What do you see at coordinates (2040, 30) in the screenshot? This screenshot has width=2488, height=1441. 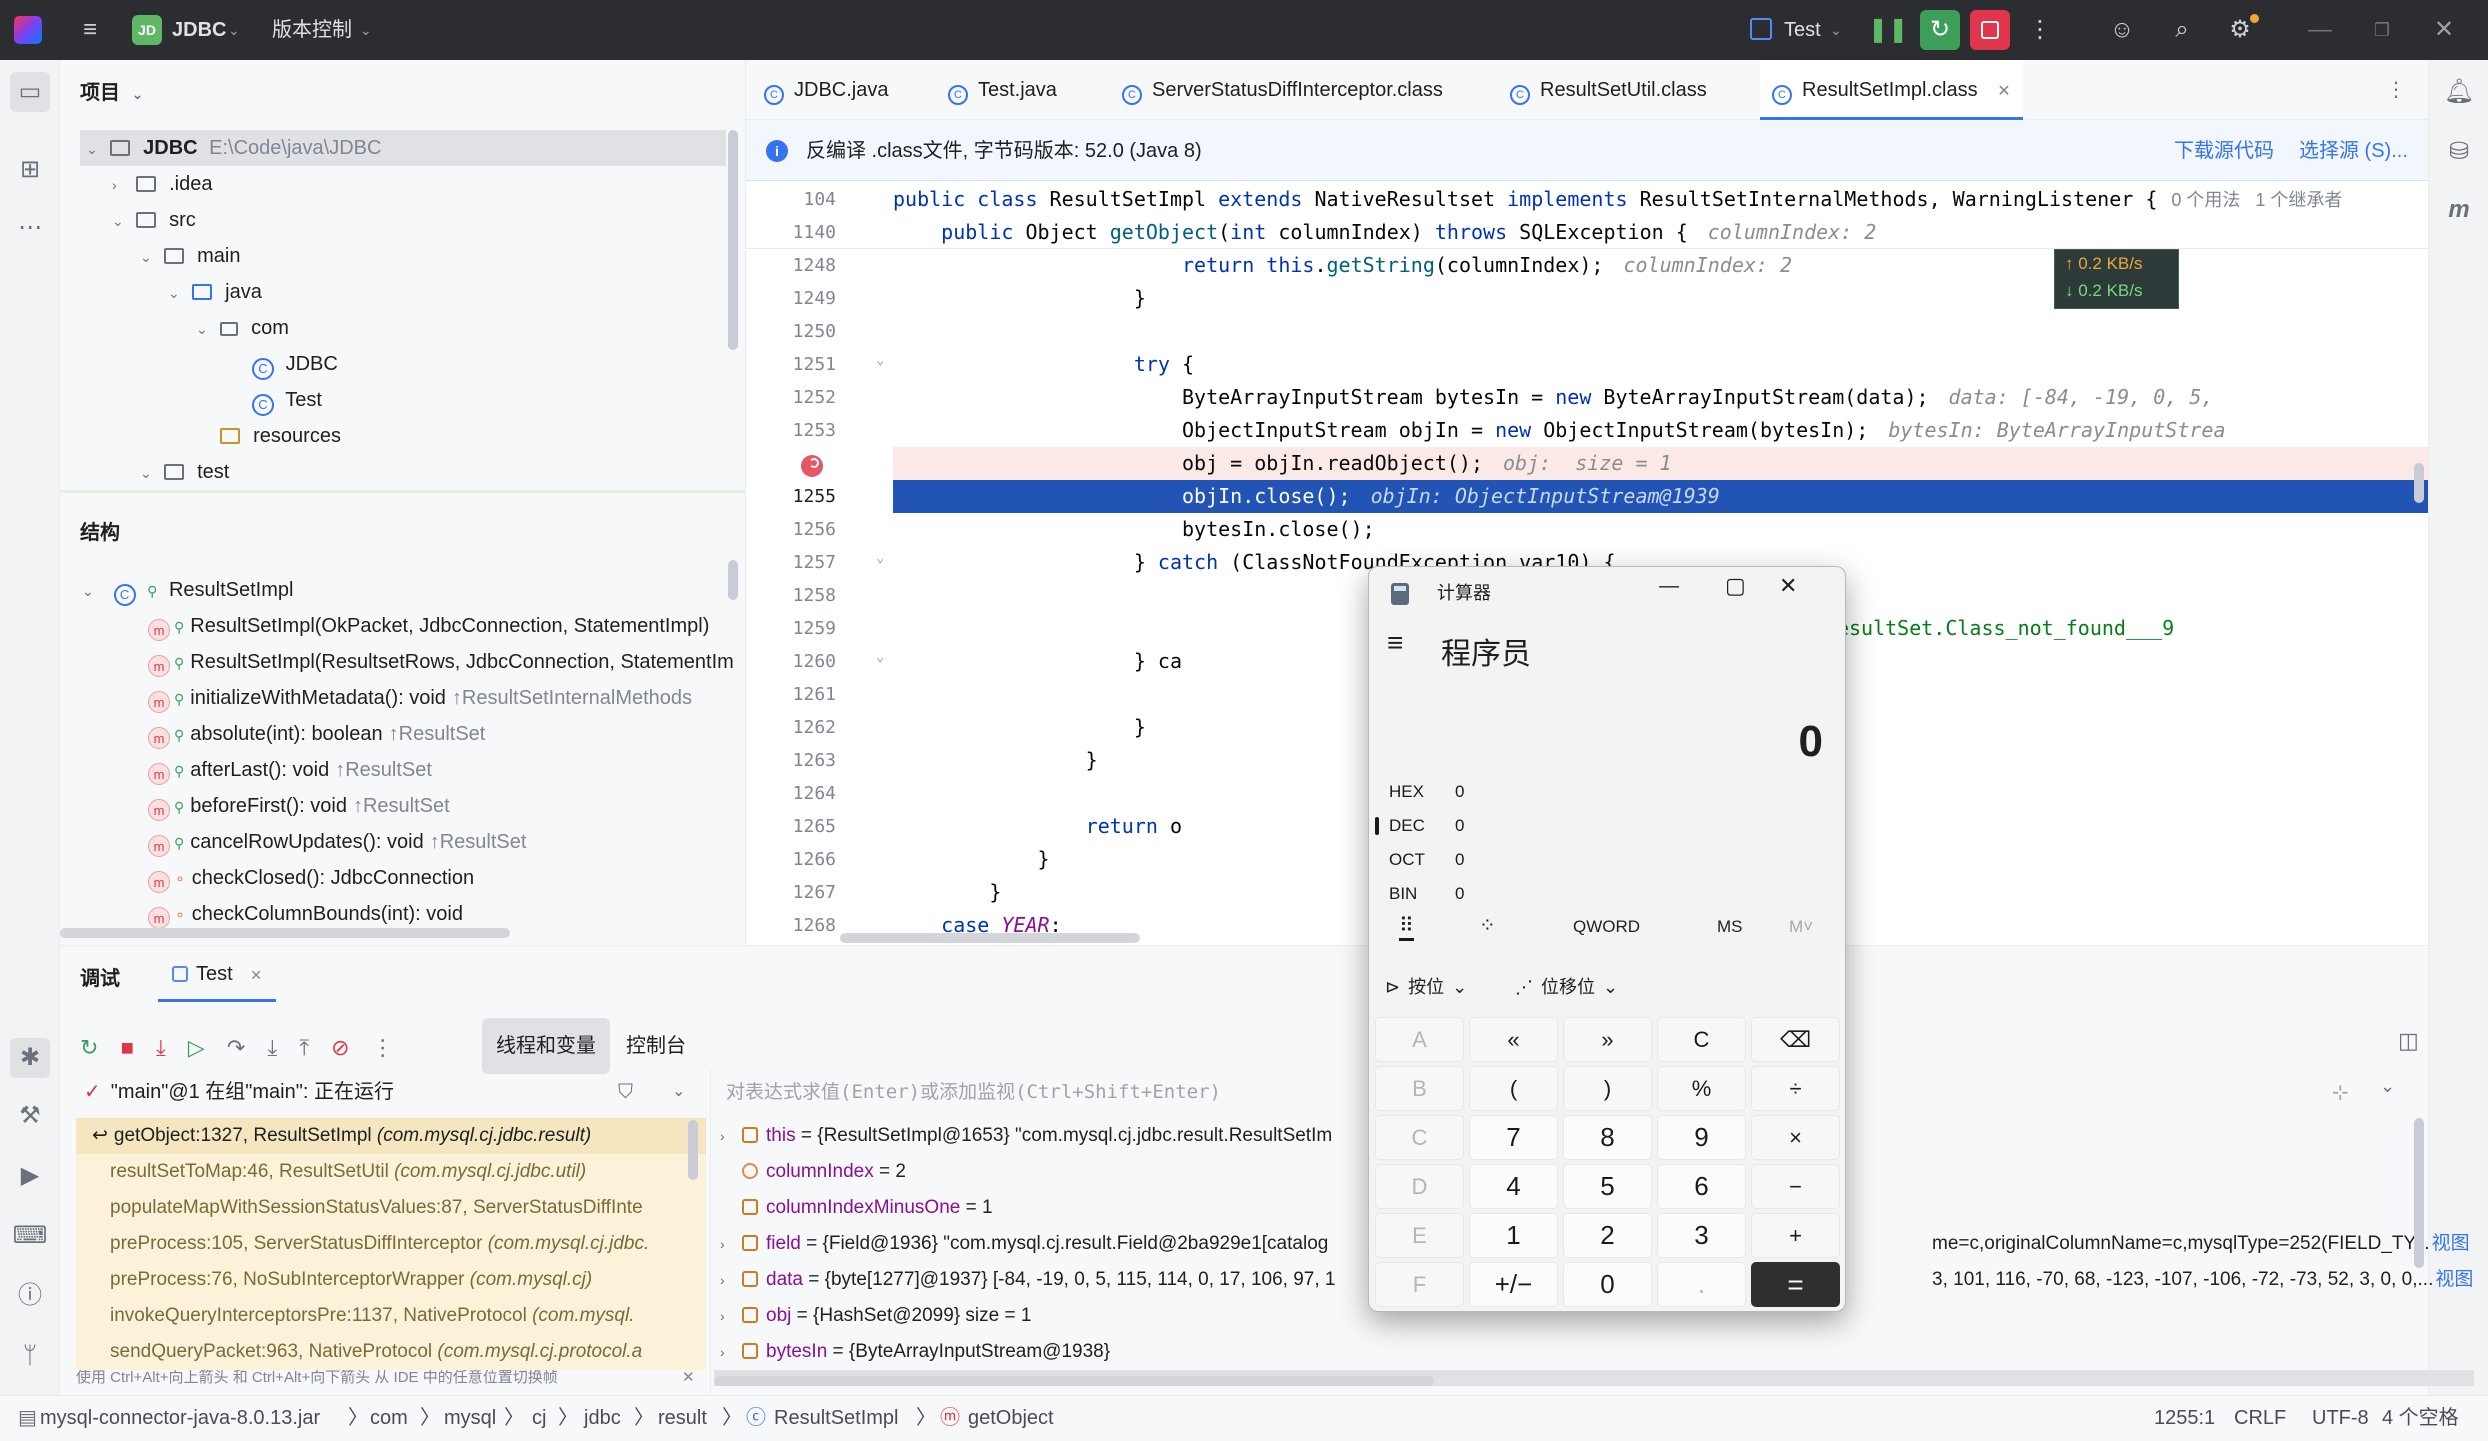 I see `more-actions-icon: ⋮` at bounding box center [2040, 30].